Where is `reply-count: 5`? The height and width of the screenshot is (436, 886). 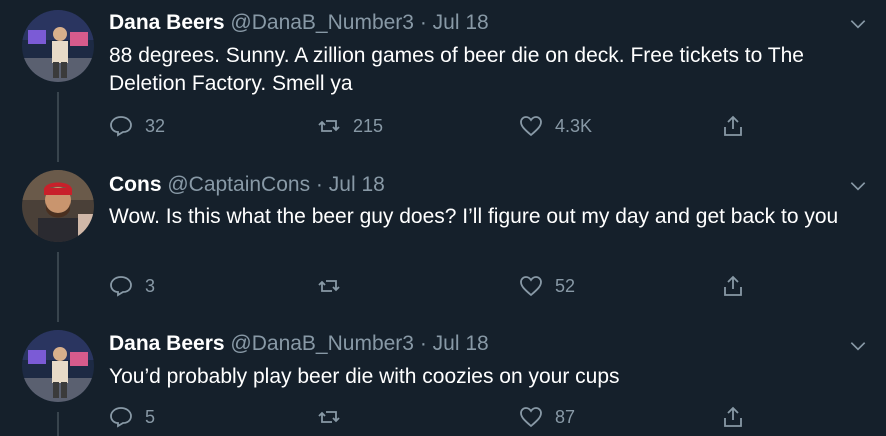
reply-count: 5 is located at coordinates (150, 416).